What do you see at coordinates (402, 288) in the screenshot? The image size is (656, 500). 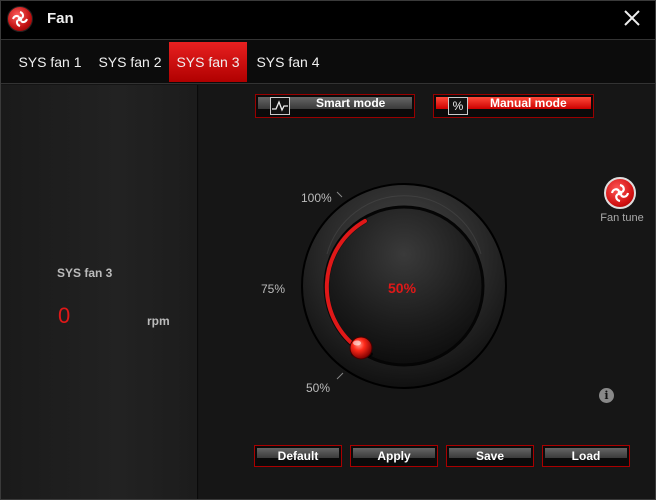 I see `dial-value: 50%` at bounding box center [402, 288].